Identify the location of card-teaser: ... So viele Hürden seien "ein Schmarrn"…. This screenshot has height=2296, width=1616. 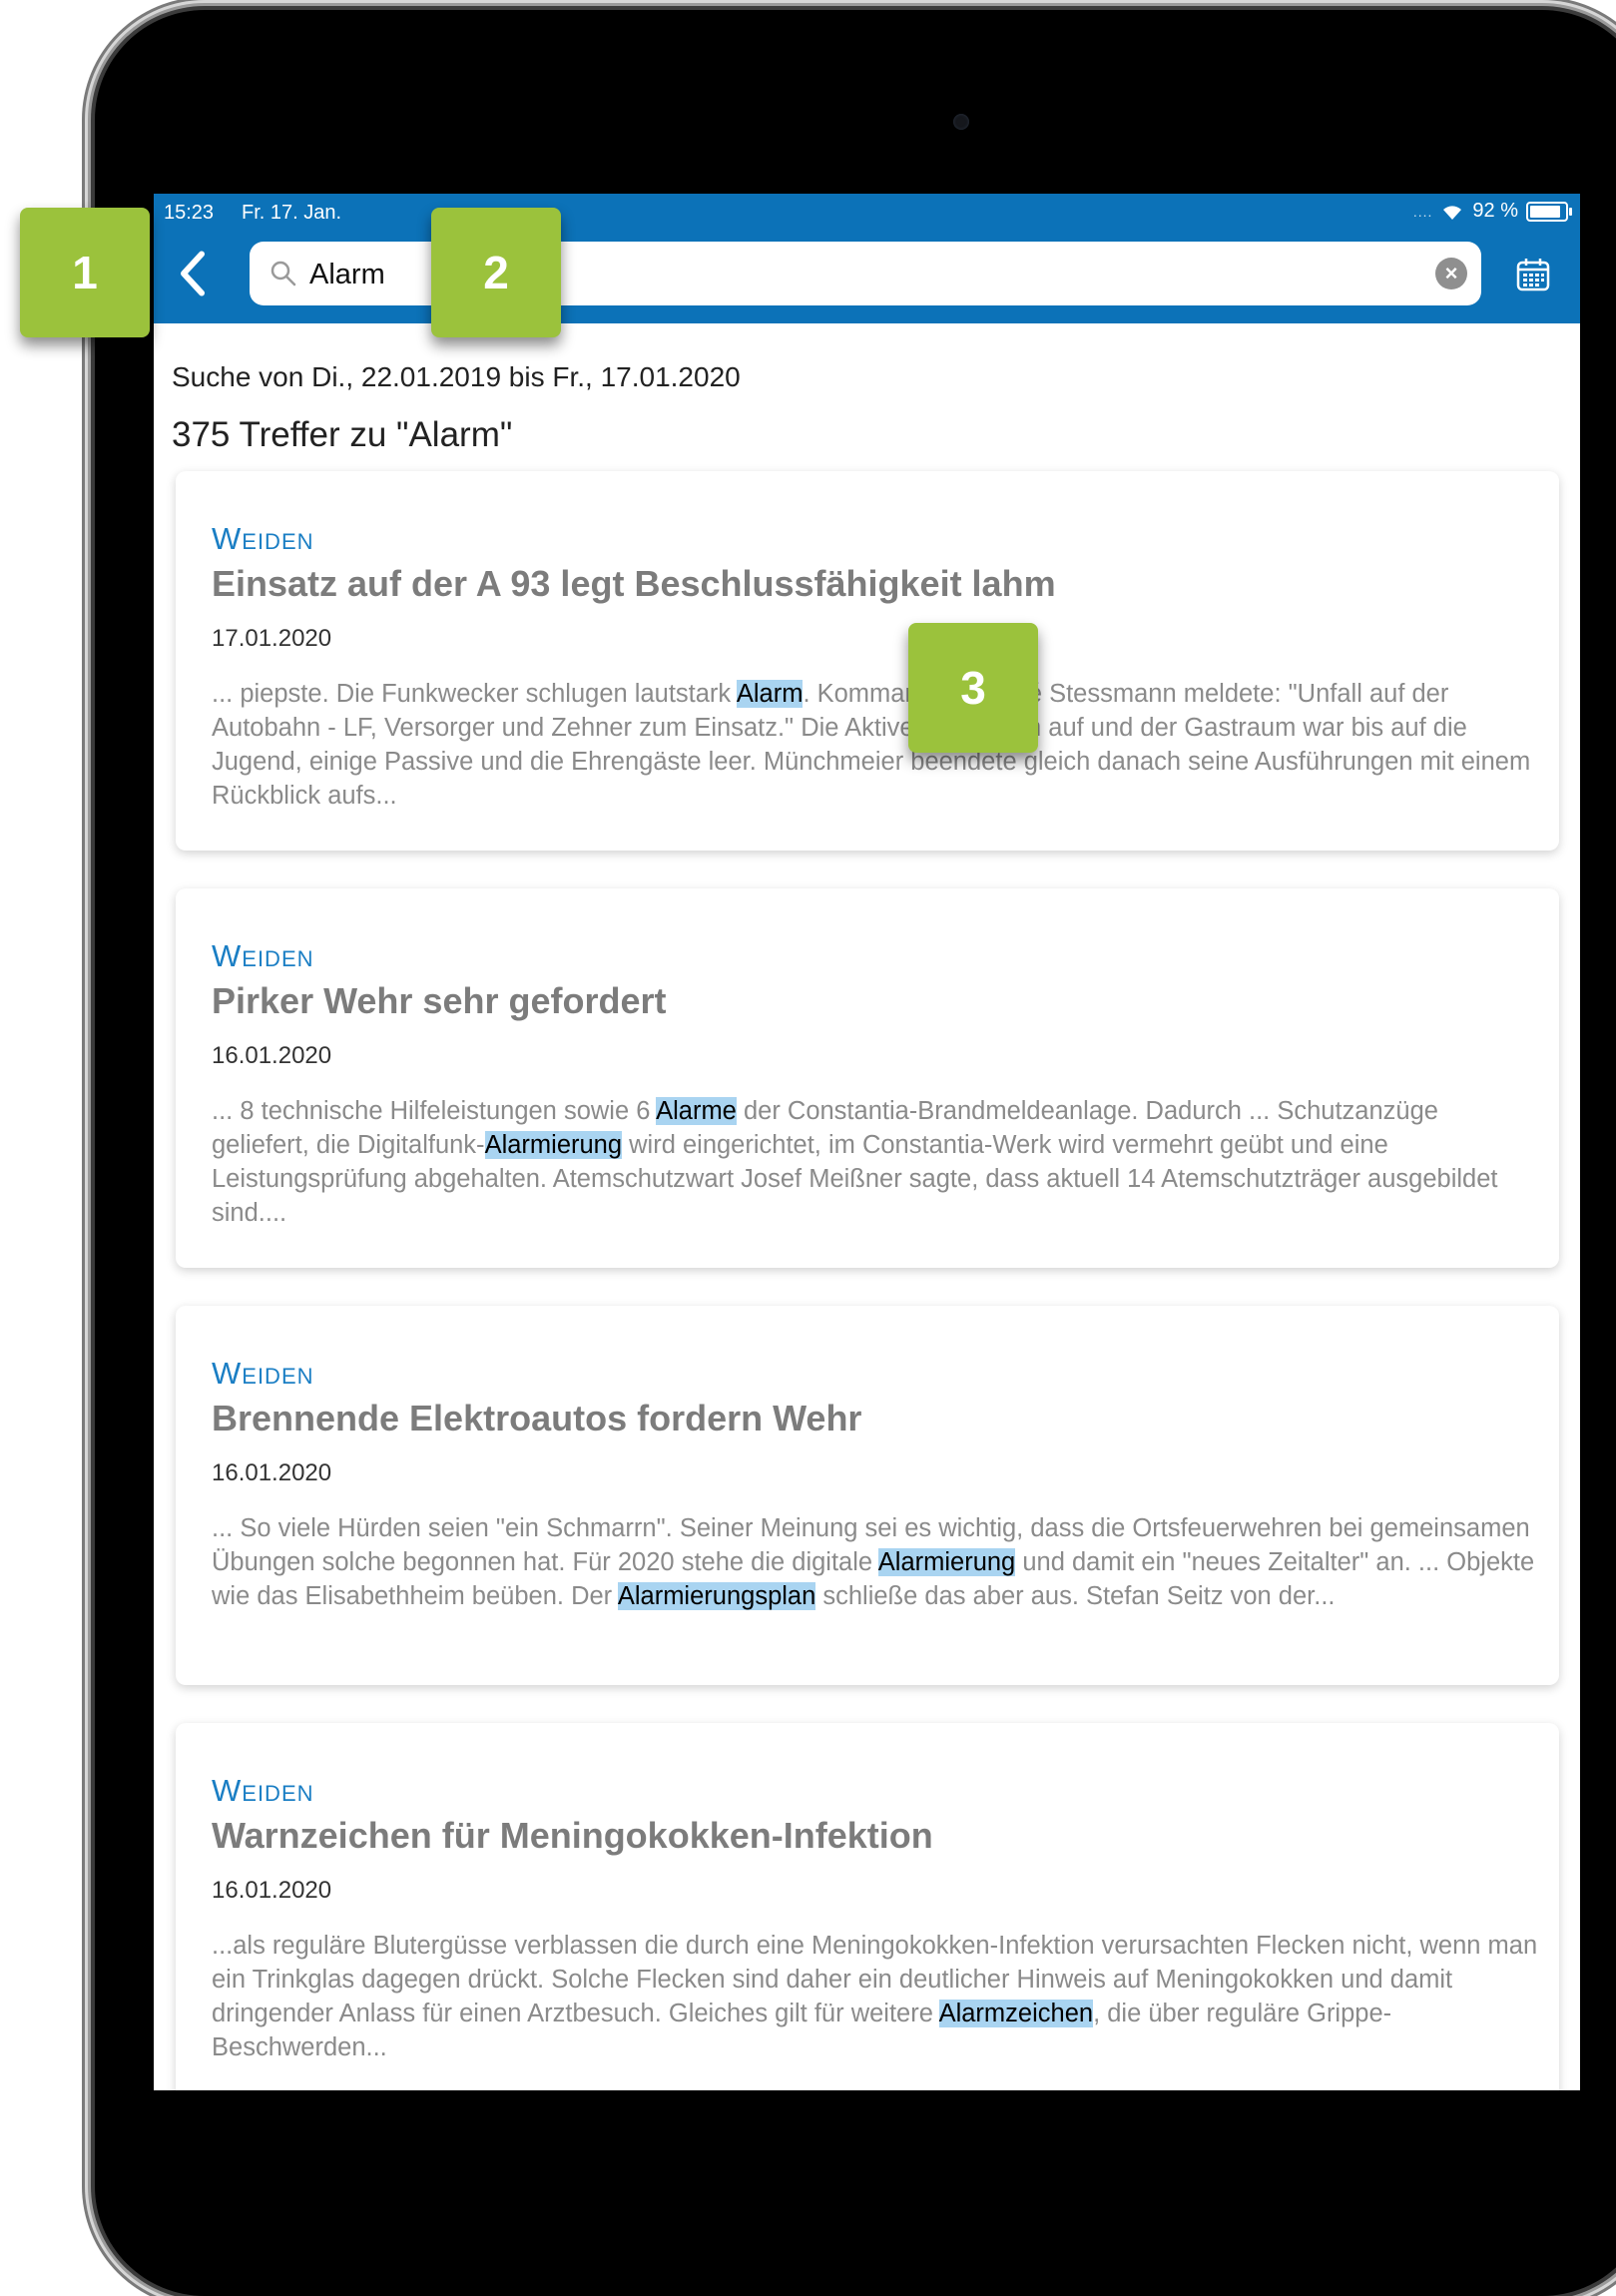
(876, 1562).